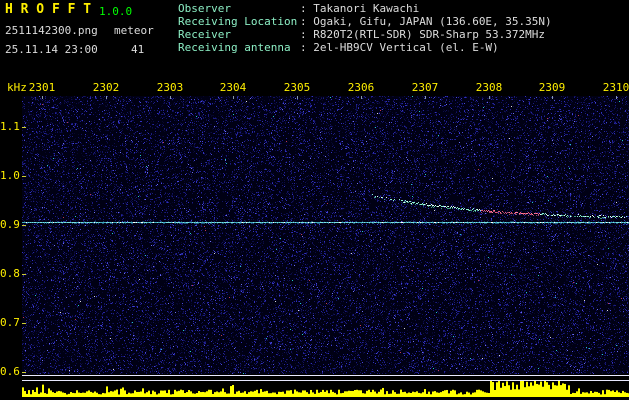 Image resolution: width=629 pixels, height=400 pixels. Describe the element at coordinates (432, 21) in the screenshot. I see `info-value: Ogaki, Gifu, JAPAN (136.60E, 35.35N)` at that location.